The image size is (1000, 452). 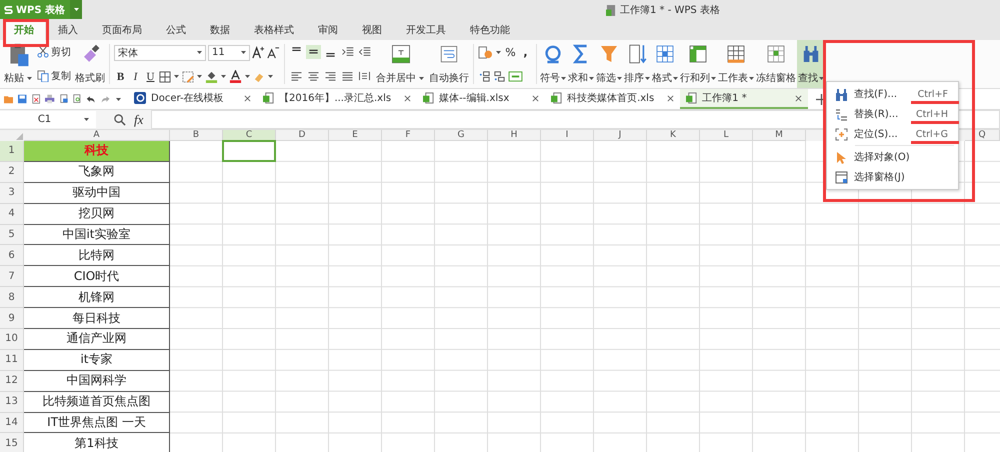 I want to click on row-header: 5, so click(x=12, y=235).